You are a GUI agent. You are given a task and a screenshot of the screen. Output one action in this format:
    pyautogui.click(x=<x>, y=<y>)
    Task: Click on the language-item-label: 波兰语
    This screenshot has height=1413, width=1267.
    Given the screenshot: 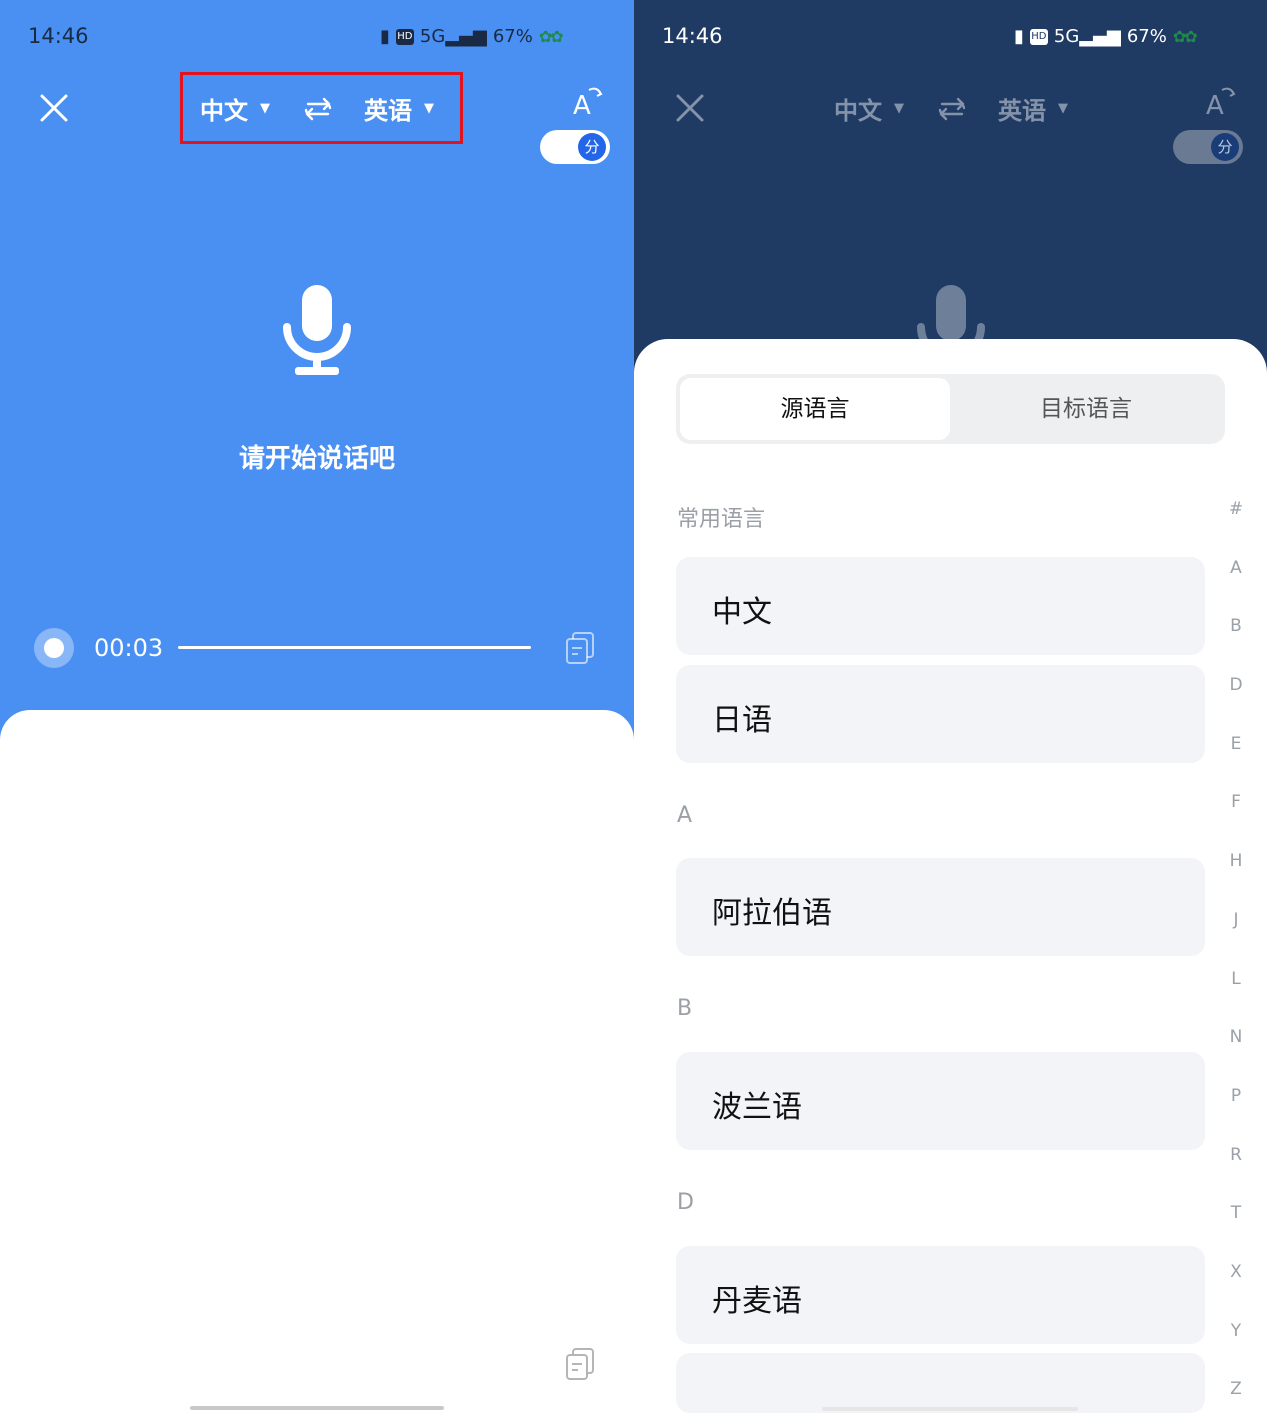 What is the action you would take?
    pyautogui.click(x=757, y=1107)
    